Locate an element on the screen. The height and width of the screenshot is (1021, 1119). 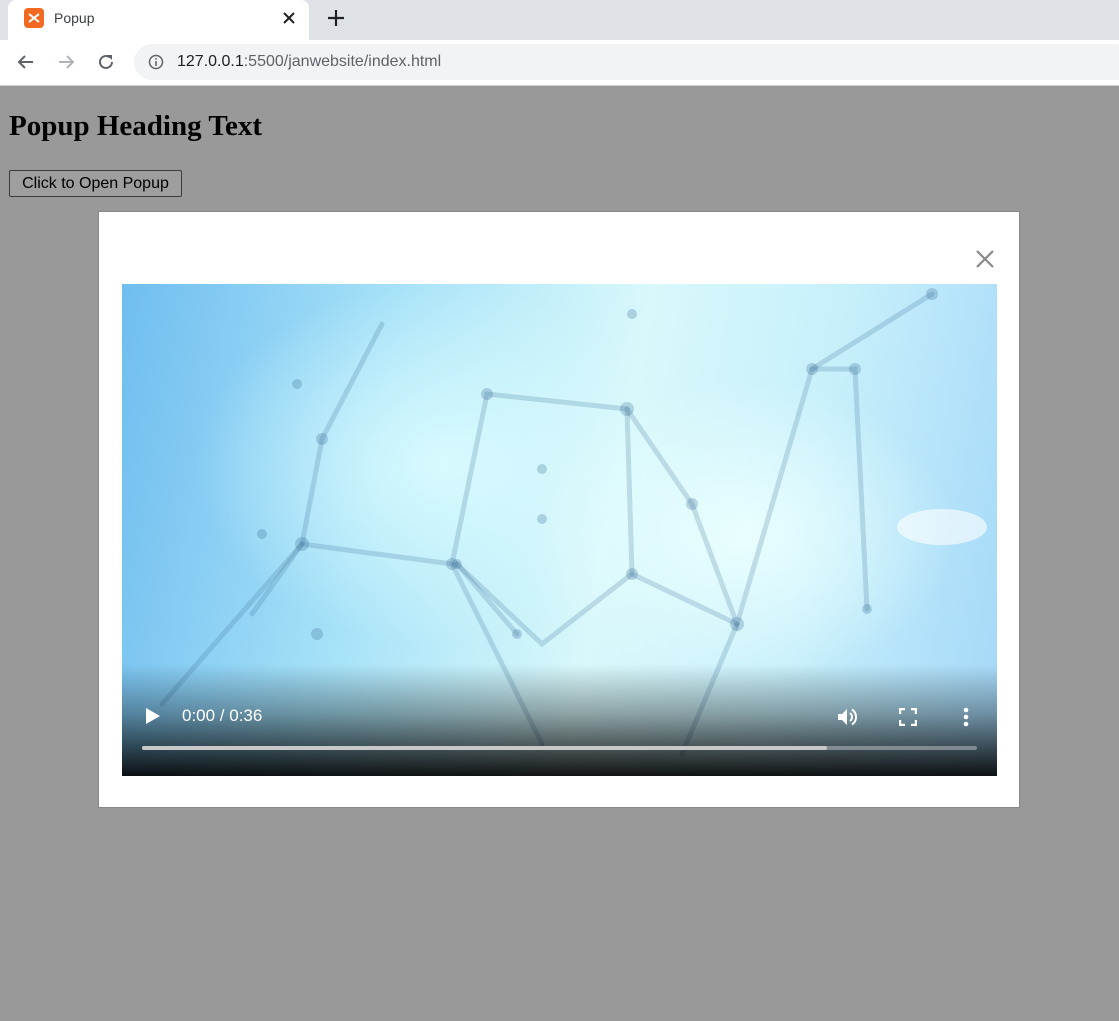
browser-toolbar: 127.0.0.1:5500/janwebsite/index.html is located at coordinates (559, 63).